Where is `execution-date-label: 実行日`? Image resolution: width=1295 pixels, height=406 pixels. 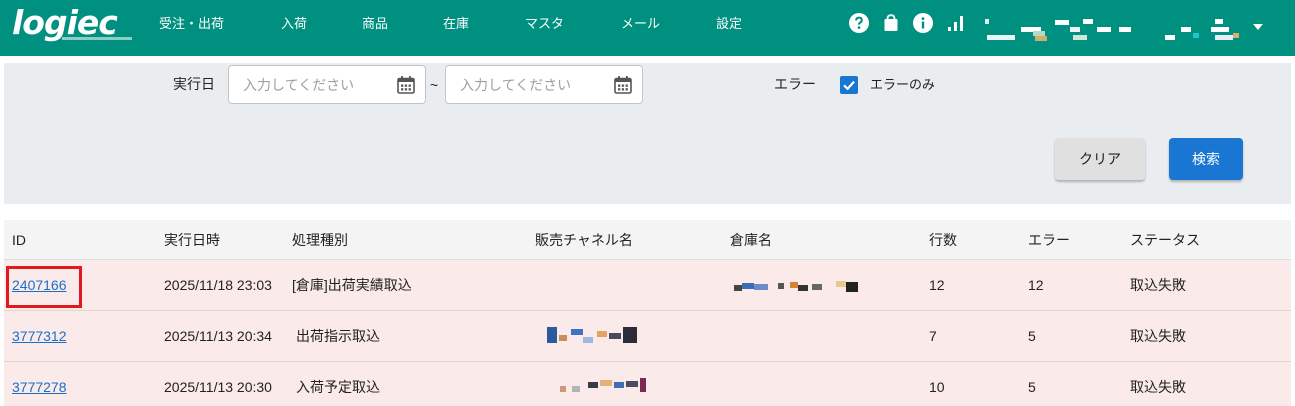
execution-date-label: 実行日 is located at coordinates (194, 84).